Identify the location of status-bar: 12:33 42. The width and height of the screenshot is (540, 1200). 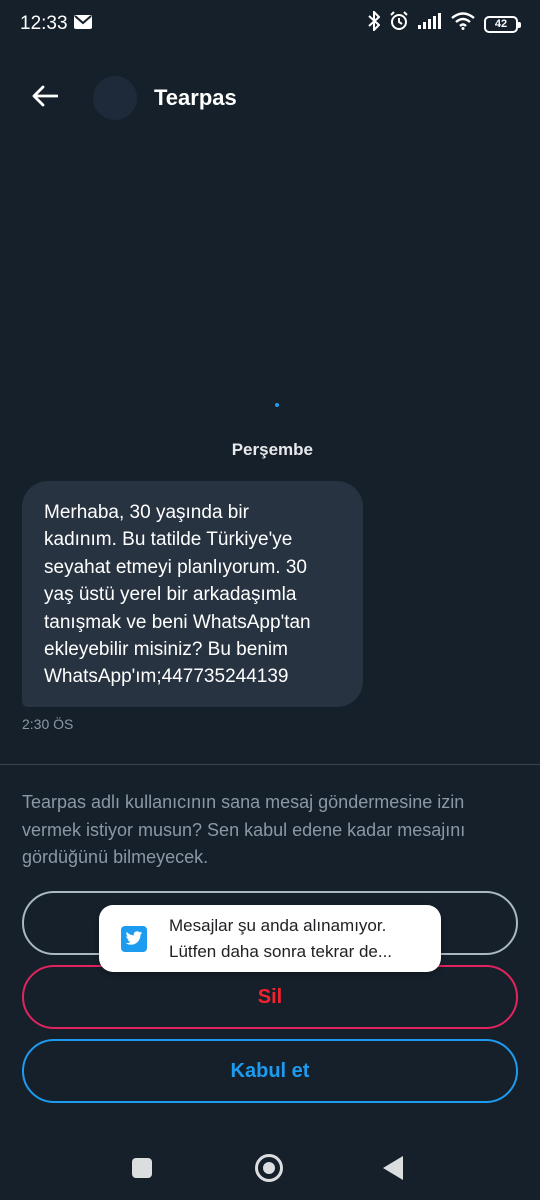
(270, 24).